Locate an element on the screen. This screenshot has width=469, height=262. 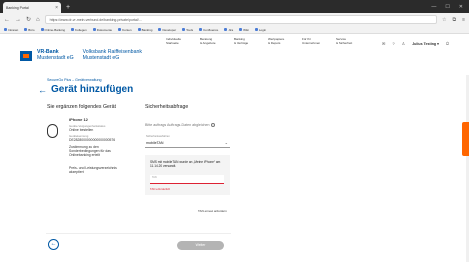
bookmark-item: Tools is located at coordinates (187, 30).